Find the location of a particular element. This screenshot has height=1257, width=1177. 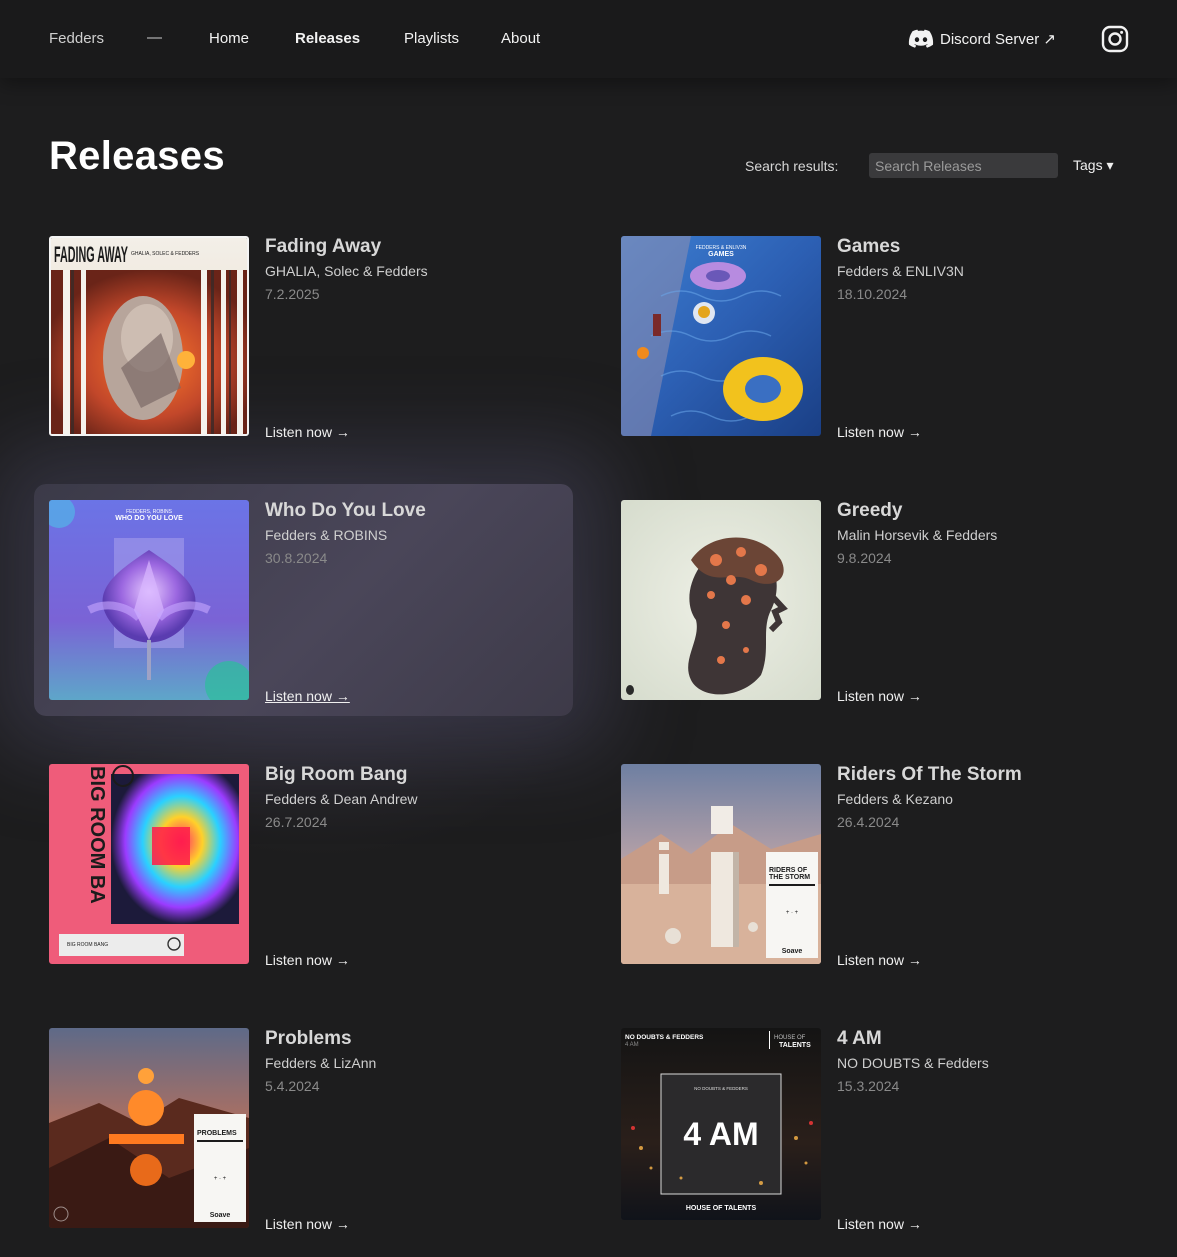

svg-text: HOUSE OF TALENTS is located at coordinates (721, 1208).